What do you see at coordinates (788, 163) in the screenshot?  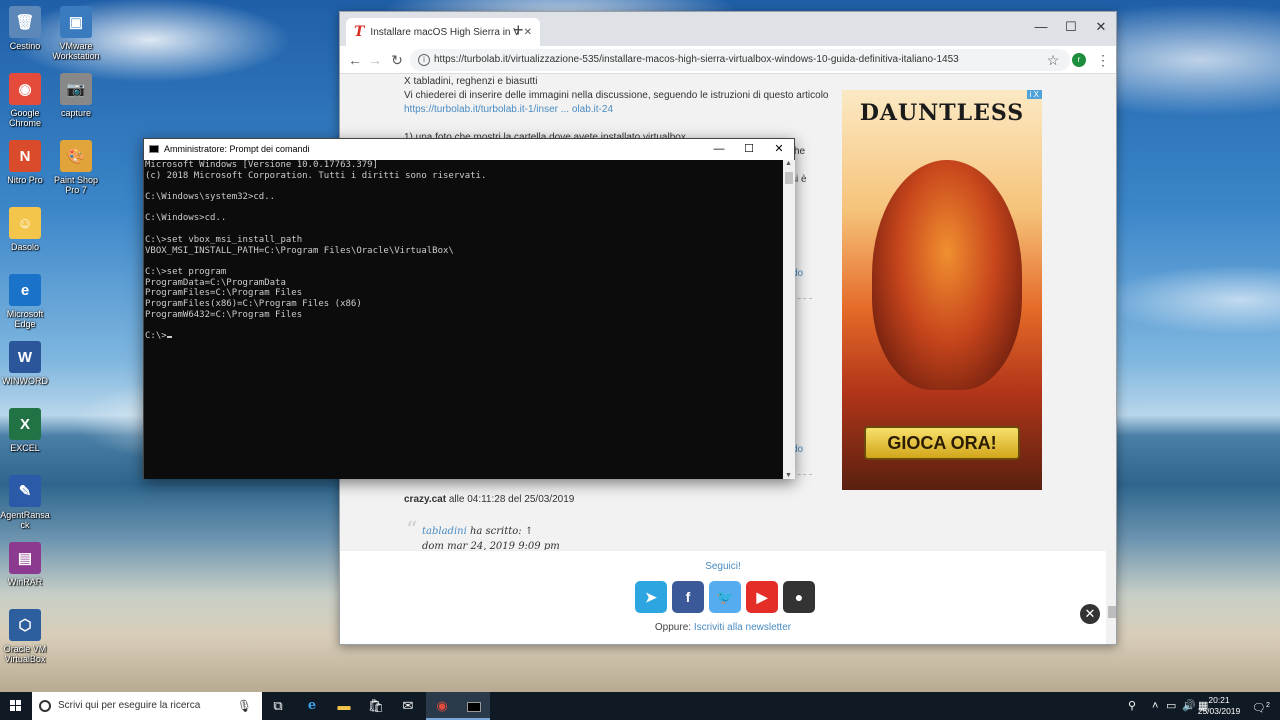 I see `scroll-up-icon: ▲` at bounding box center [788, 163].